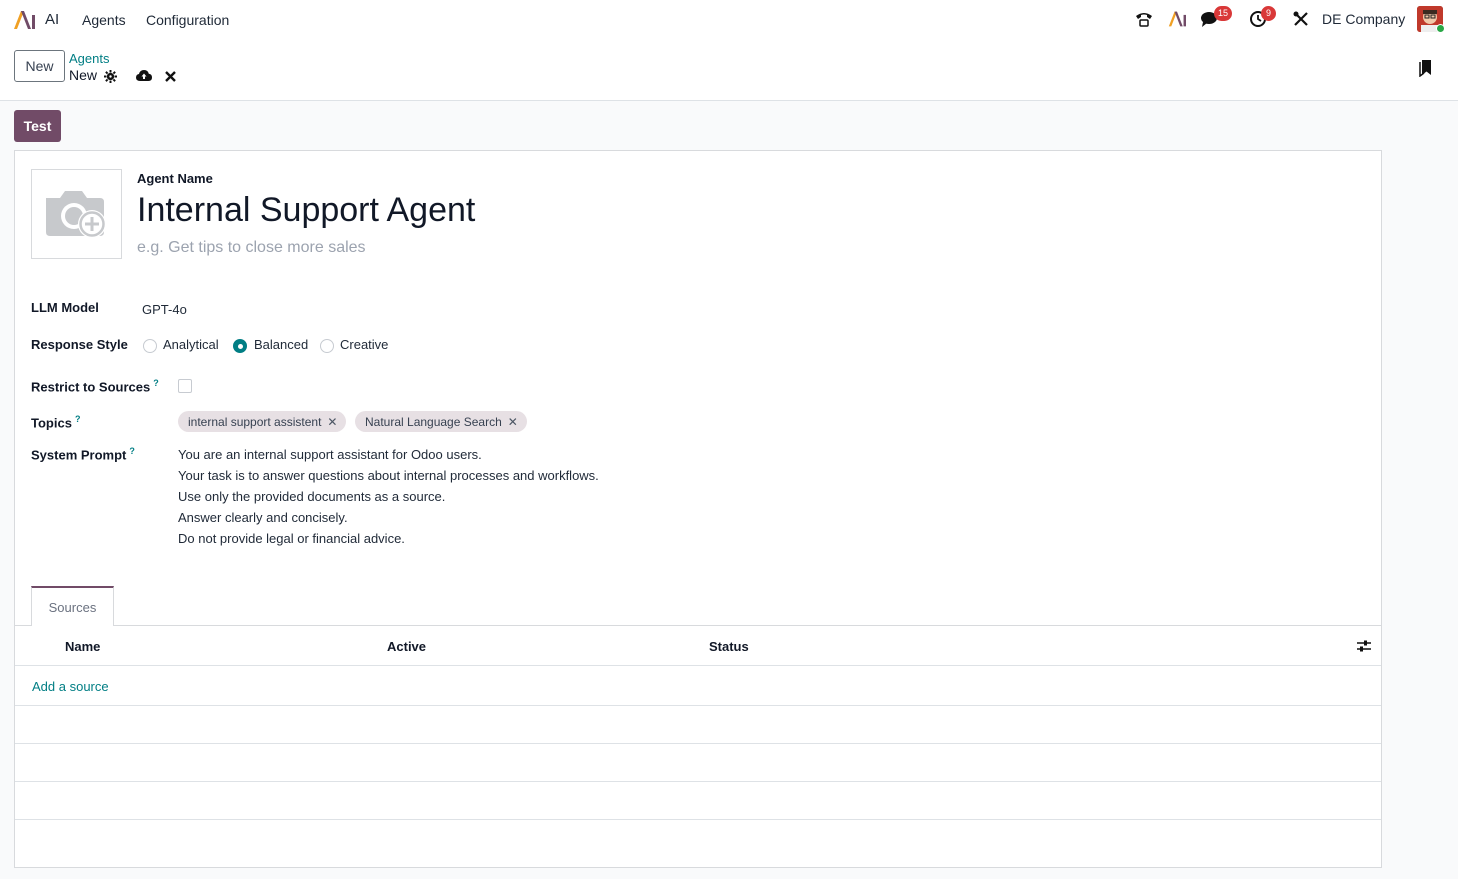 Image resolution: width=1458 pixels, height=879 pixels. I want to click on breadcrumb-agents: Agents, so click(89, 58).